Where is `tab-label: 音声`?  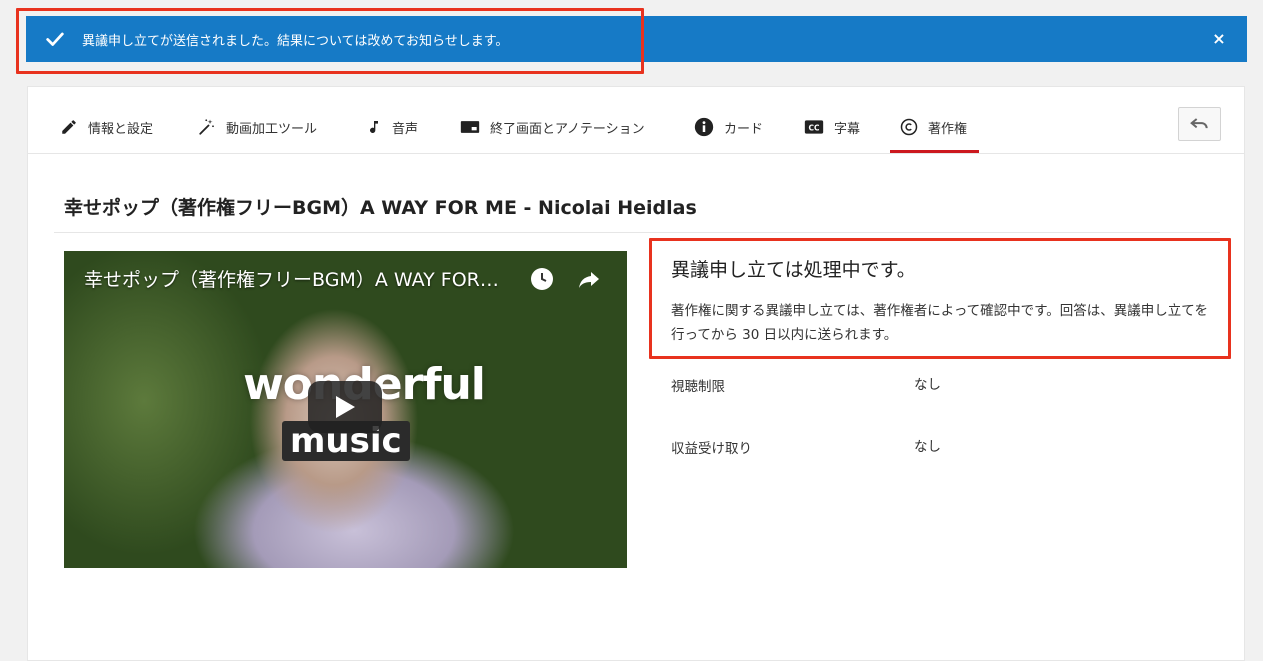
tab-label: 音声 is located at coordinates (405, 129).